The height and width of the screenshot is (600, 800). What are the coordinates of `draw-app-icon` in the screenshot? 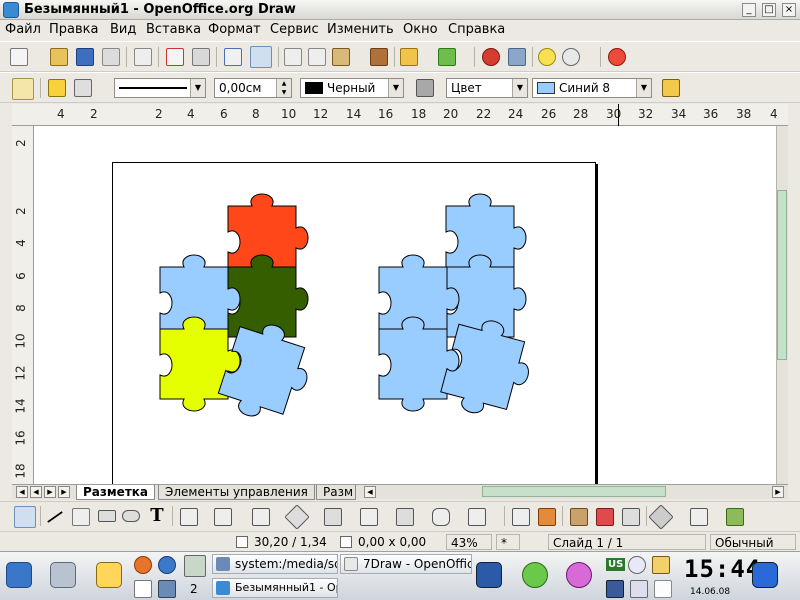 It's located at (11, 10).